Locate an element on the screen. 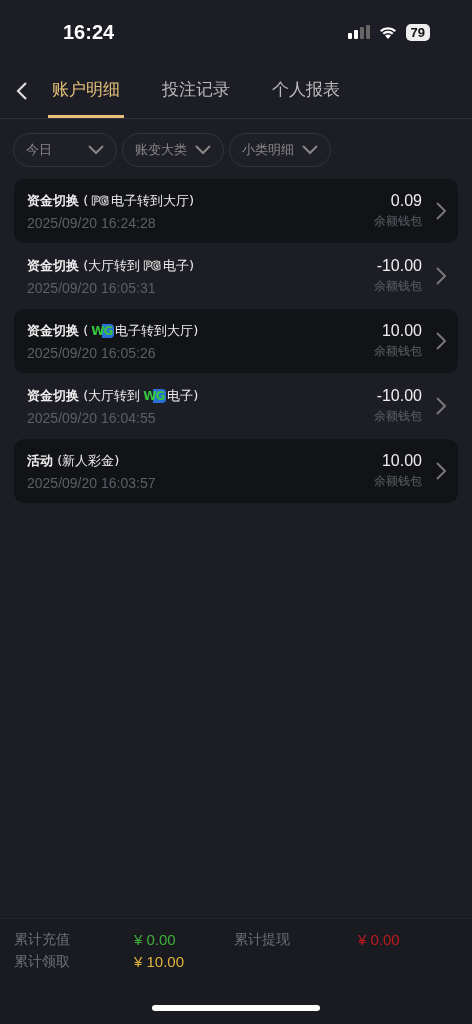 This screenshot has width=472, height=1024. wifi-icon is located at coordinates (387, 32).